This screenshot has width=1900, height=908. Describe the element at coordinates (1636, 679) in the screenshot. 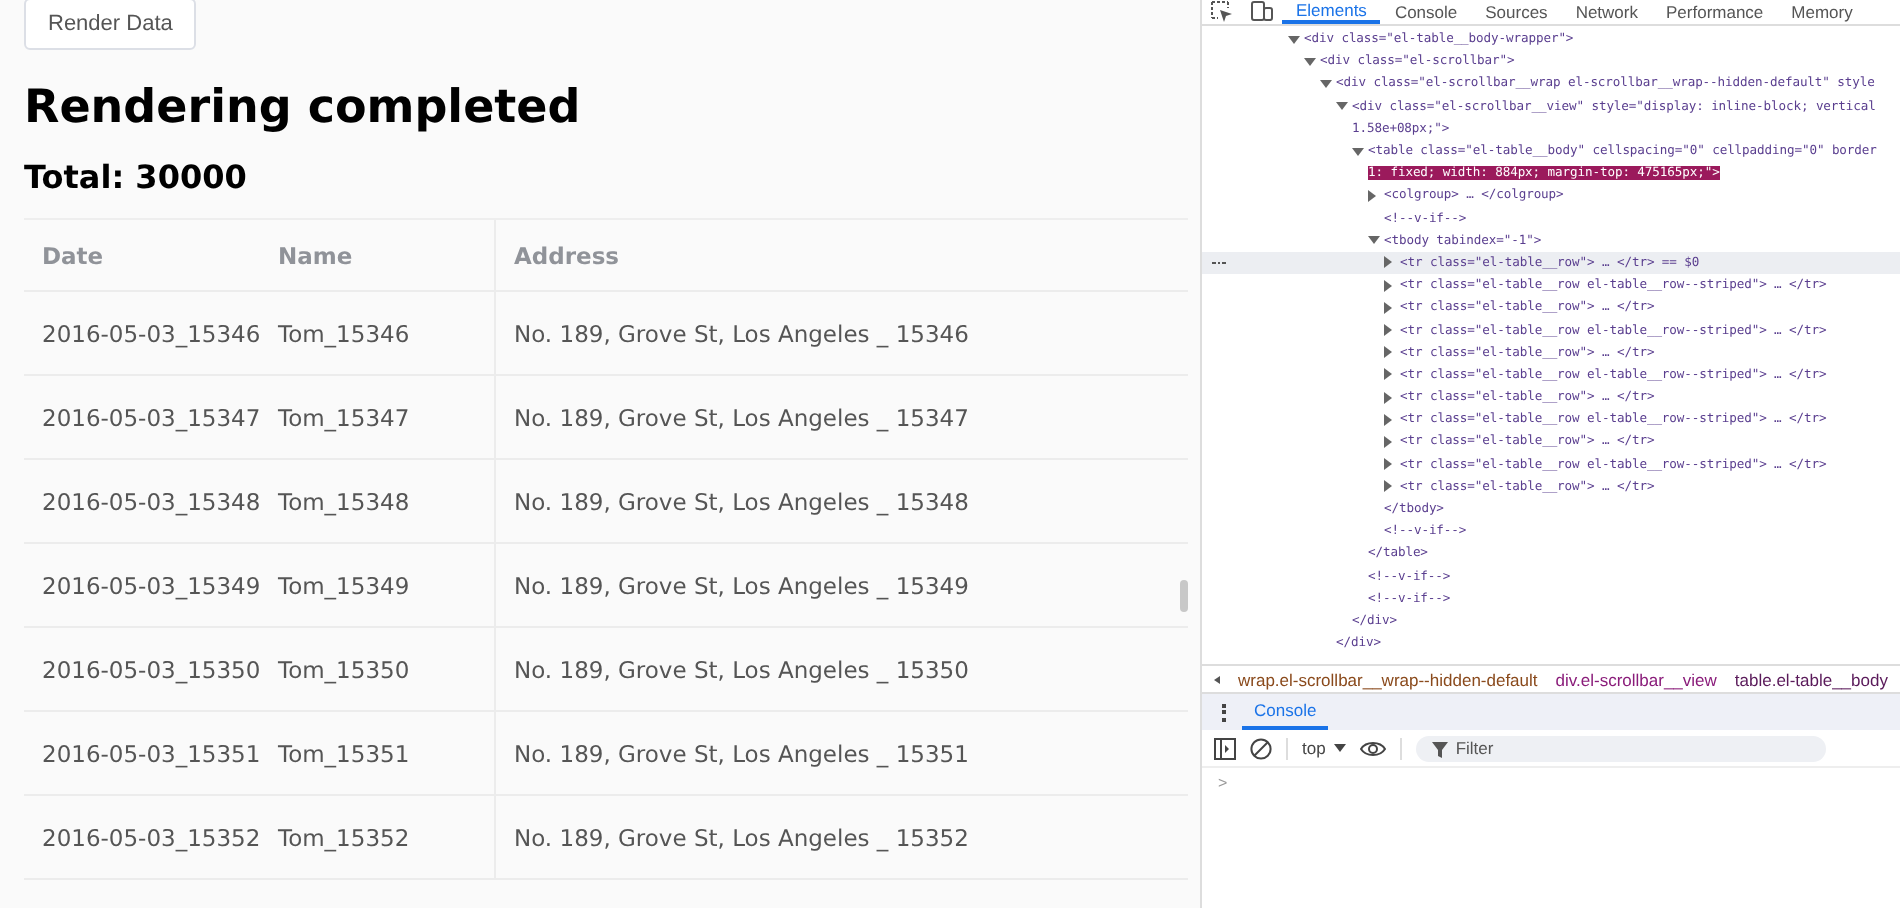

I see `breadcrumb-item: div.el-scrollbar__view` at that location.